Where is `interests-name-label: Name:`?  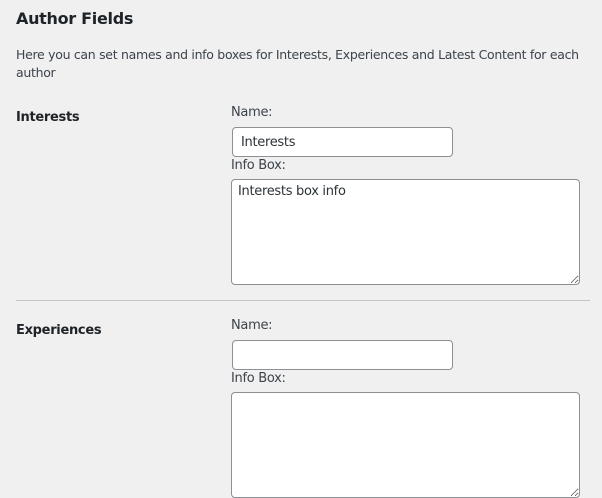
interests-name-label: Name: is located at coordinates (252, 112).